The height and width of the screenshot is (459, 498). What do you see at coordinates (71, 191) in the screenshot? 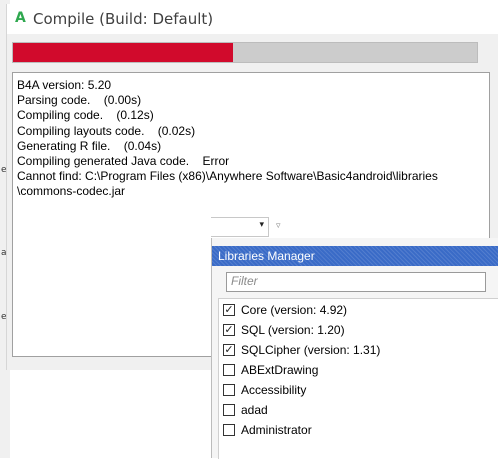
I see `log-line: \commons-codec.jar` at bounding box center [71, 191].